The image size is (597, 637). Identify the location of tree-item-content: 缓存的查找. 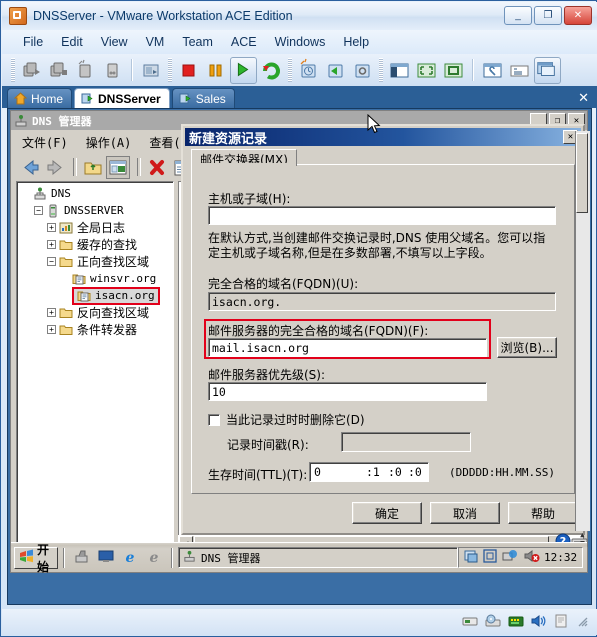
(98, 244).